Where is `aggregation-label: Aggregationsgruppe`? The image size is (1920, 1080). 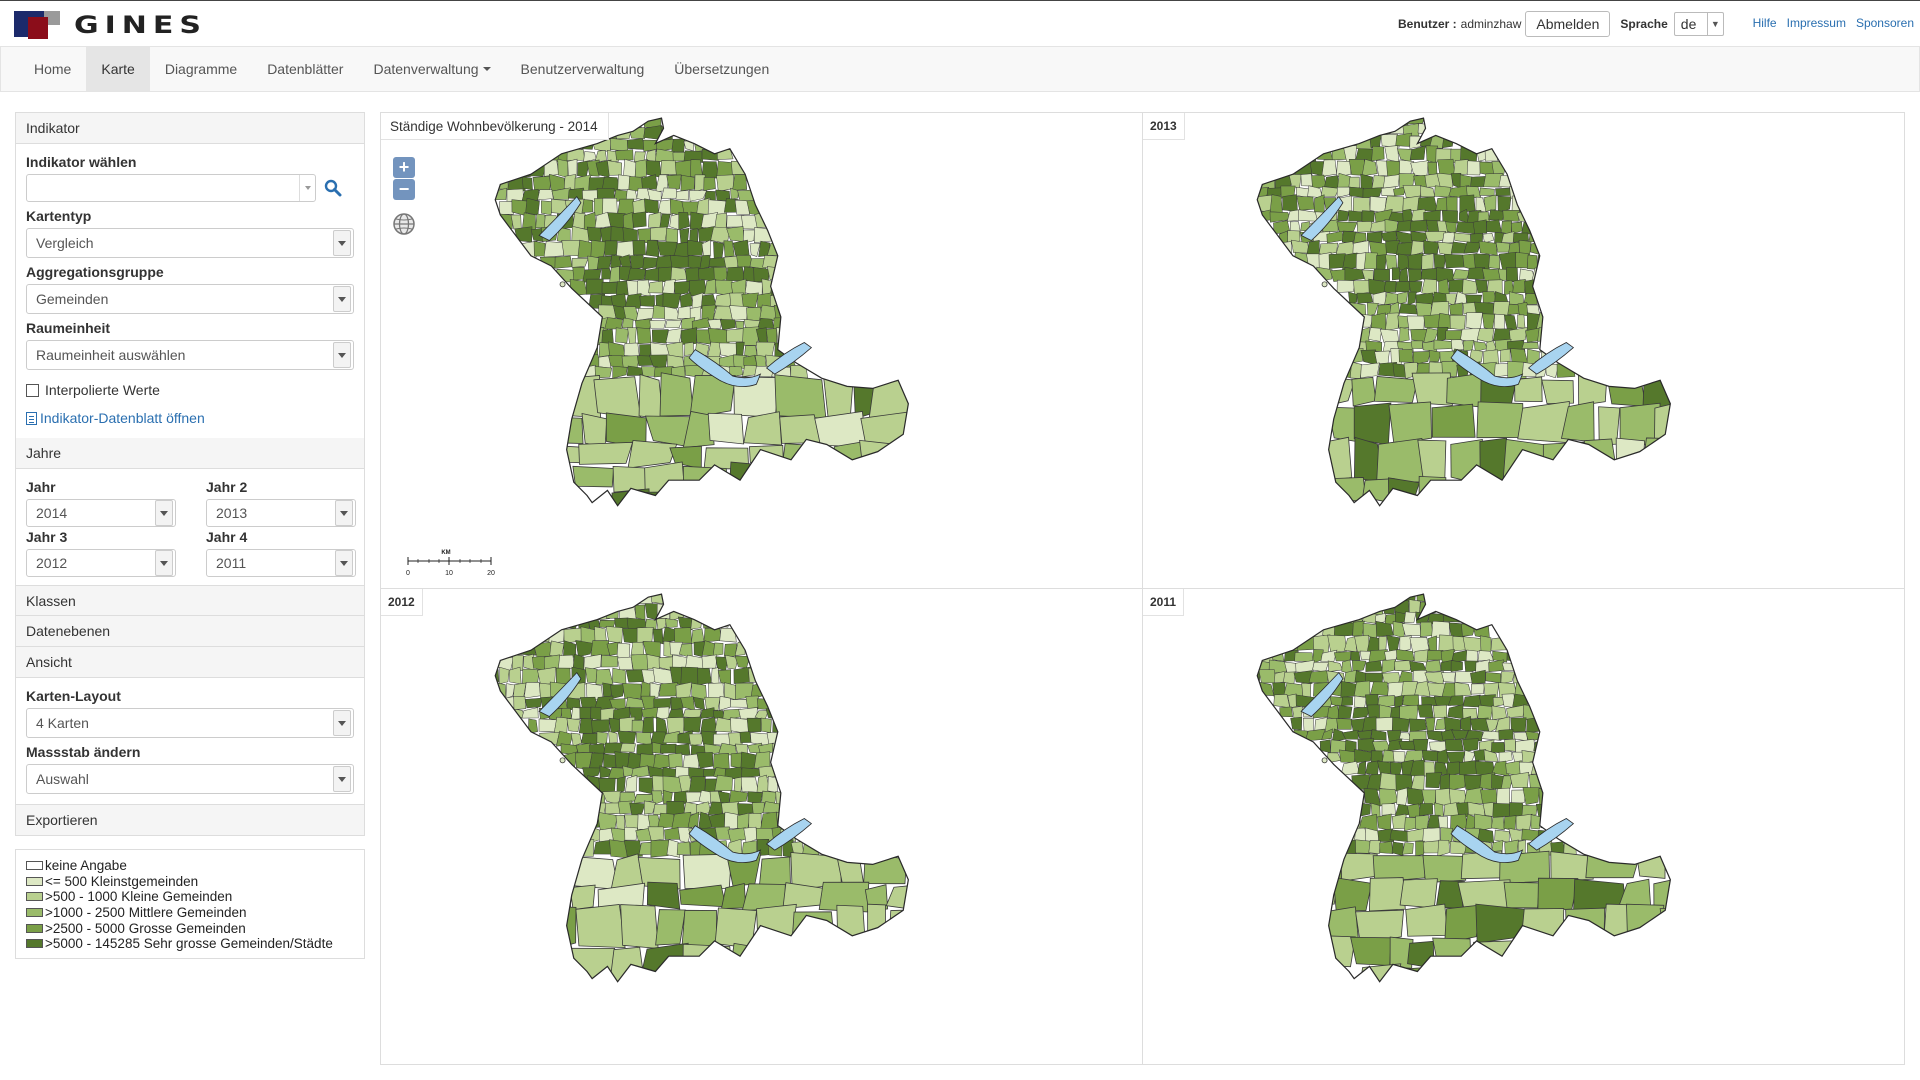 aggregation-label: Aggregationsgruppe is located at coordinates (95, 272).